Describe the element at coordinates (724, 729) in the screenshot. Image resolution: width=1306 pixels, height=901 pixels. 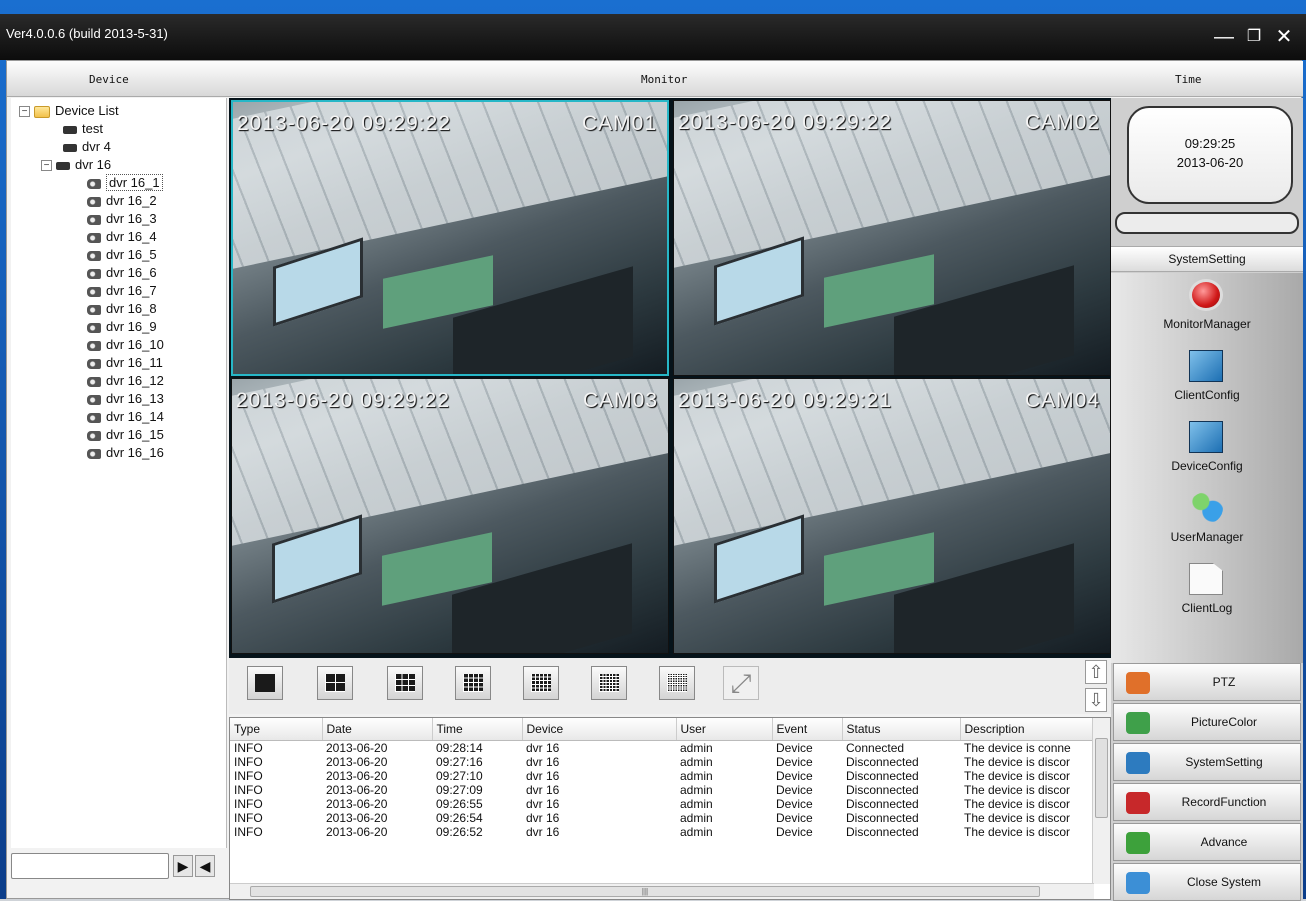
I see `log-column-header: User` at that location.